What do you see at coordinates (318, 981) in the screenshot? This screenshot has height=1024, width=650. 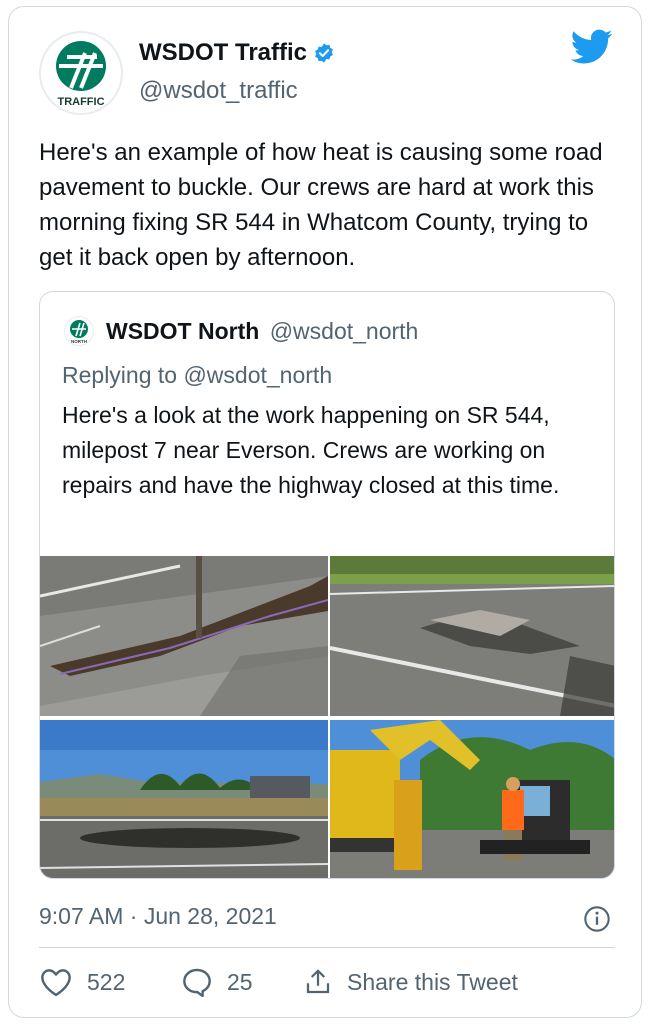 I see `share-icon` at bounding box center [318, 981].